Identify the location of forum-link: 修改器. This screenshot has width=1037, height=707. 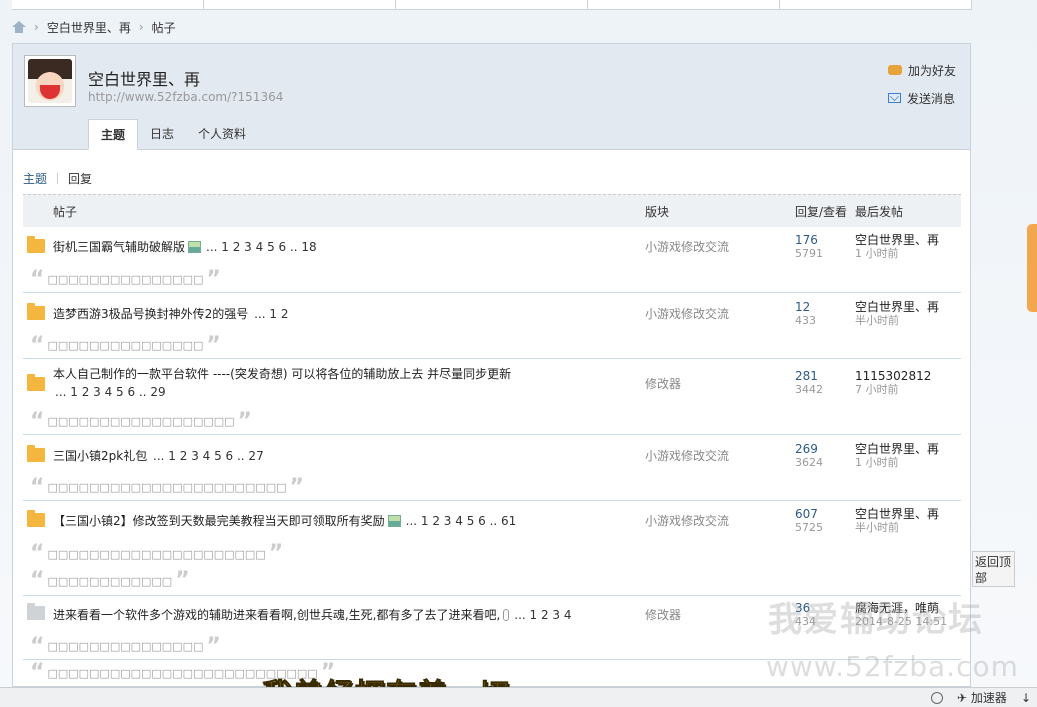
(720, 383).